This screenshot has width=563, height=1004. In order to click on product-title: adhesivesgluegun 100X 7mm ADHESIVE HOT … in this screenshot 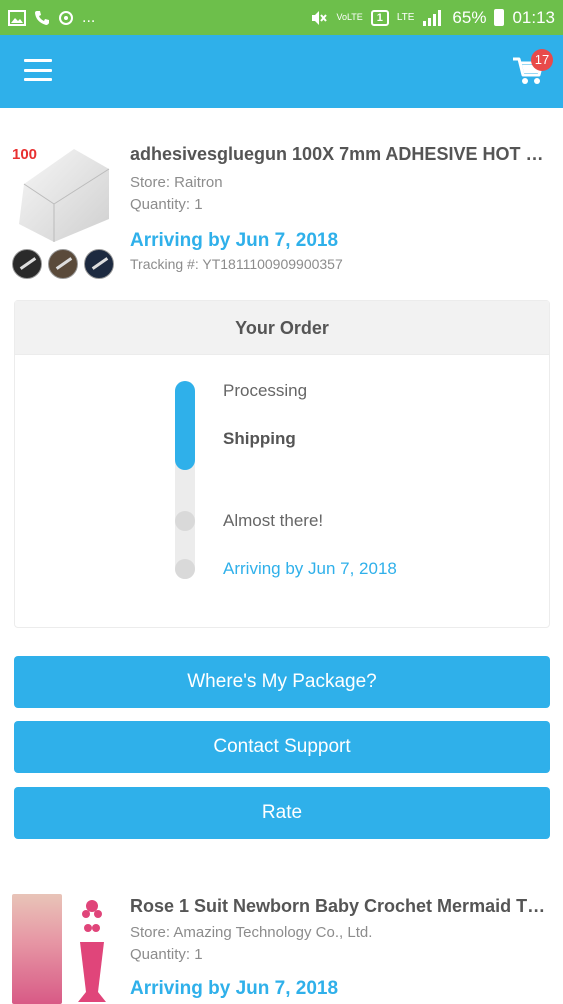, I will do `click(340, 156)`.